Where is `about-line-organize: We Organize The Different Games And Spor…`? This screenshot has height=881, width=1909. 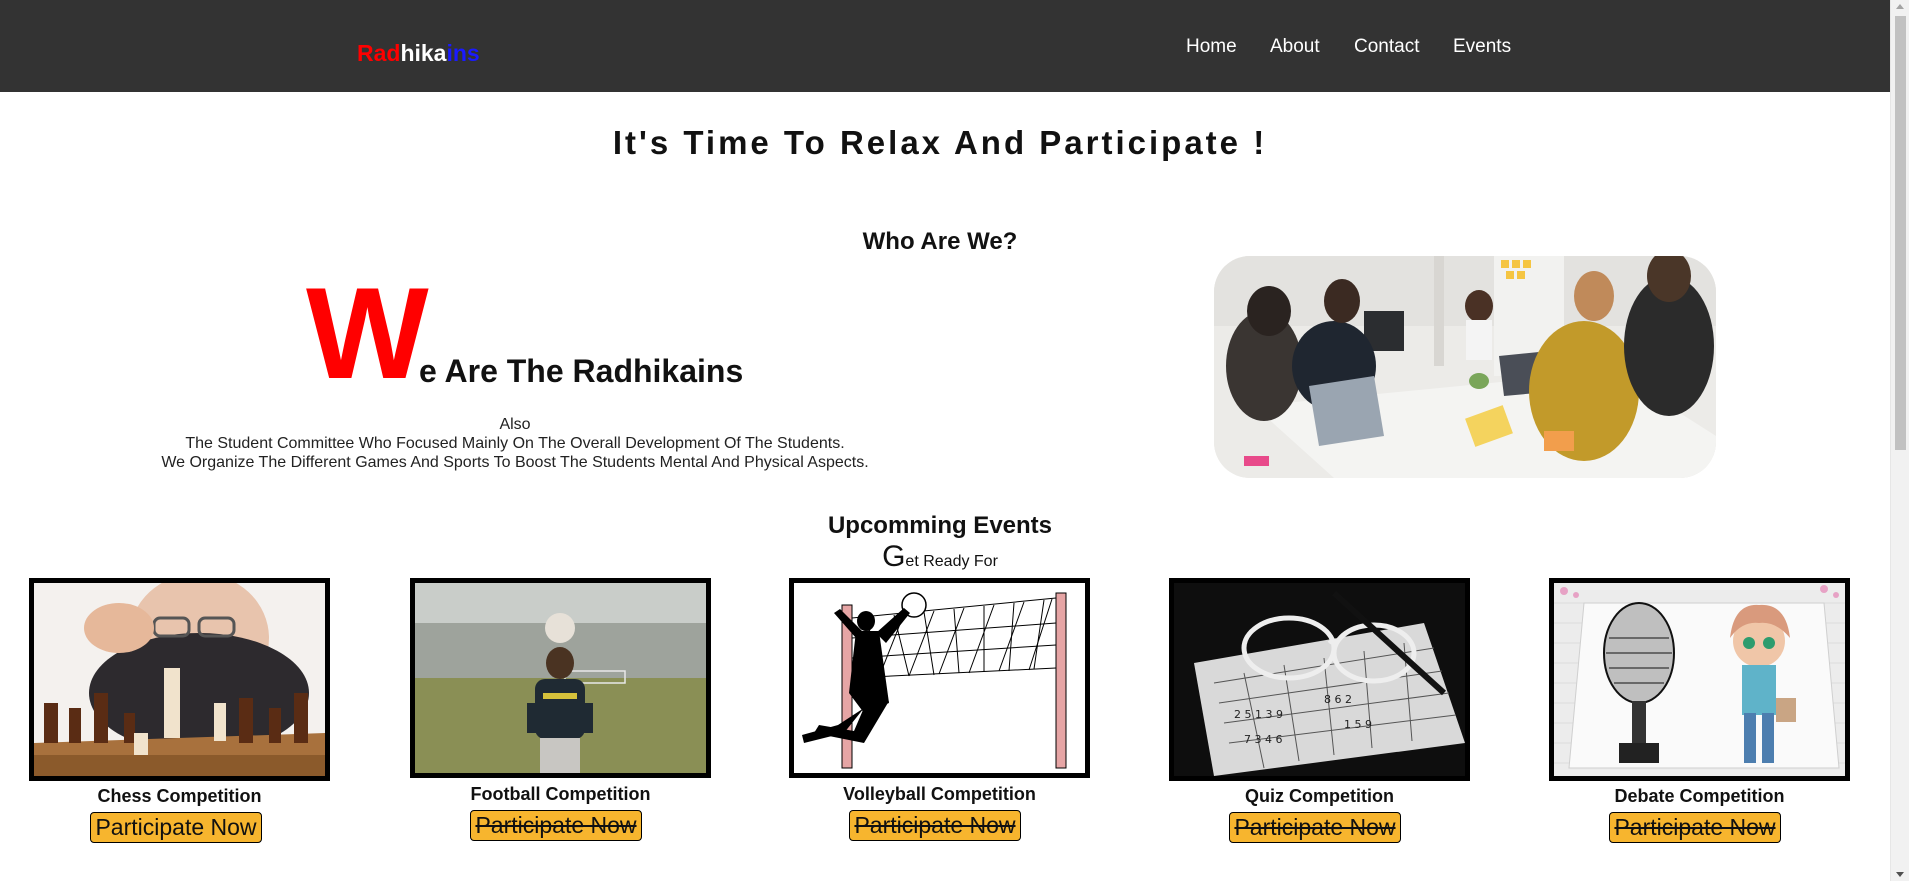 about-line-organize: We Organize The Different Games And Spor… is located at coordinates (515, 462).